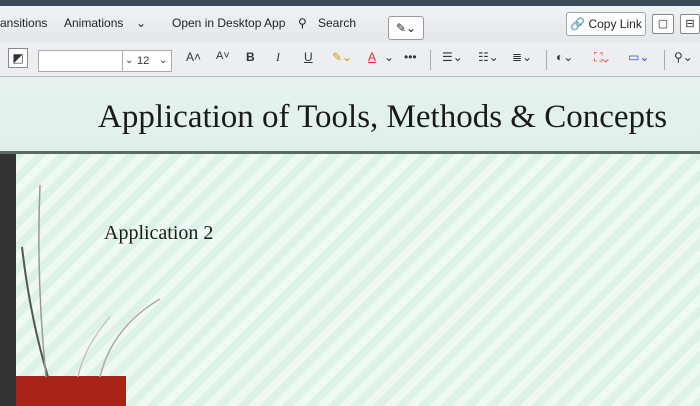 This screenshot has height=406, width=700. Describe the element at coordinates (143, 61) in the screenshot. I see `font-size-value: 12` at that location.